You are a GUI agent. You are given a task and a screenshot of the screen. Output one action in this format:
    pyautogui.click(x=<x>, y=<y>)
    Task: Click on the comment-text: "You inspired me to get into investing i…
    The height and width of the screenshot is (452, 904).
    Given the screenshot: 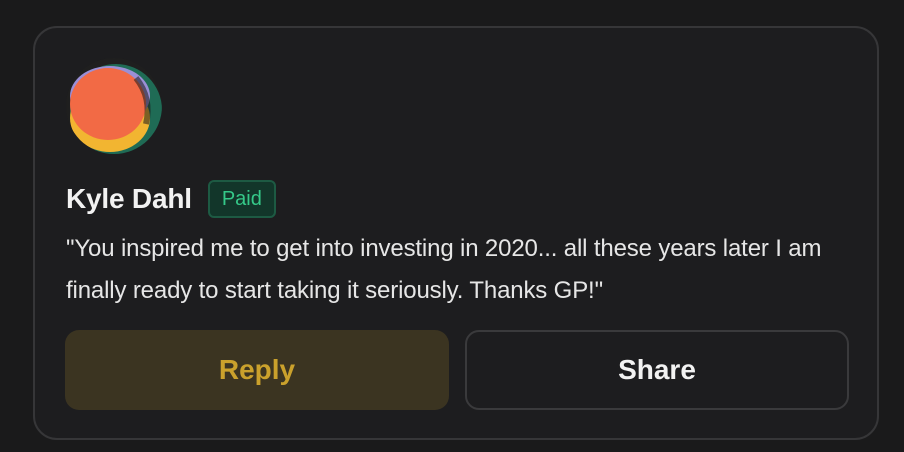 What is the action you would take?
    pyautogui.click(x=444, y=269)
    